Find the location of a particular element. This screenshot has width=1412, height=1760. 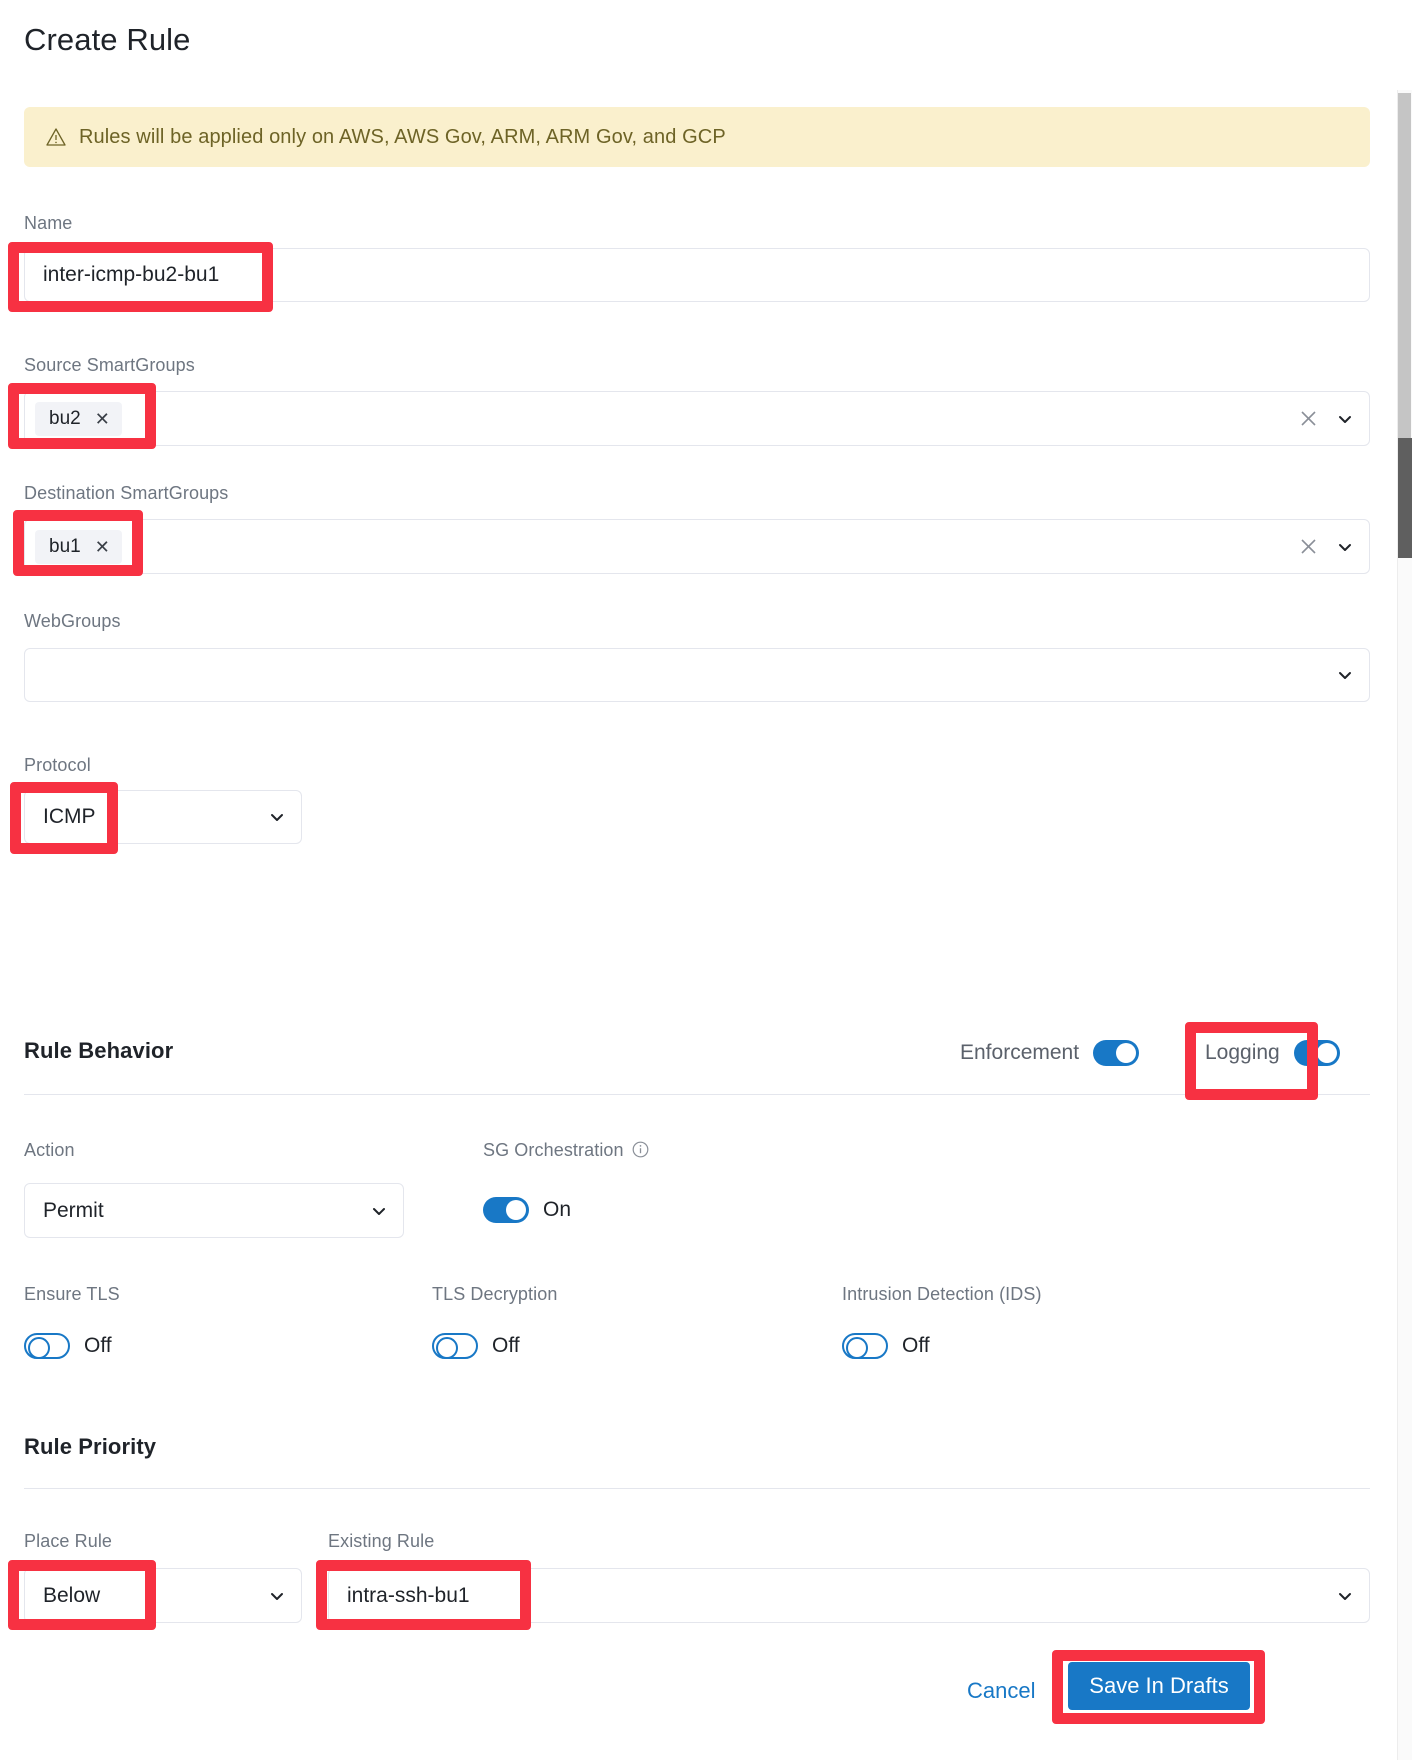

place-rule-value: Below is located at coordinates (72, 1595).